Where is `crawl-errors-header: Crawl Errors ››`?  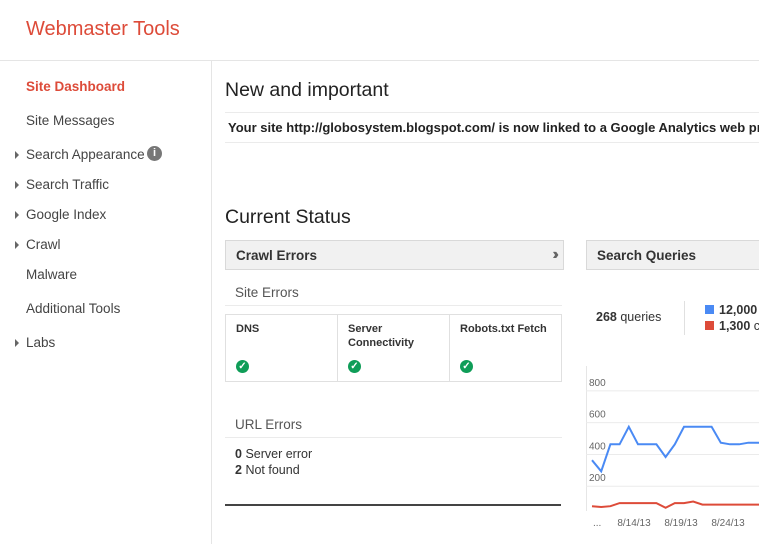 crawl-errors-header: Crawl Errors ›› is located at coordinates (394, 255).